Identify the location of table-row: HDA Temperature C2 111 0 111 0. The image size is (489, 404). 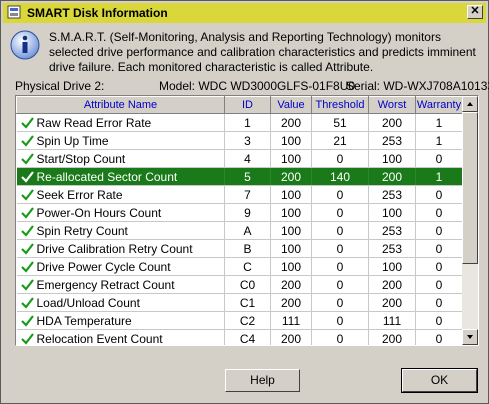
(239, 320).